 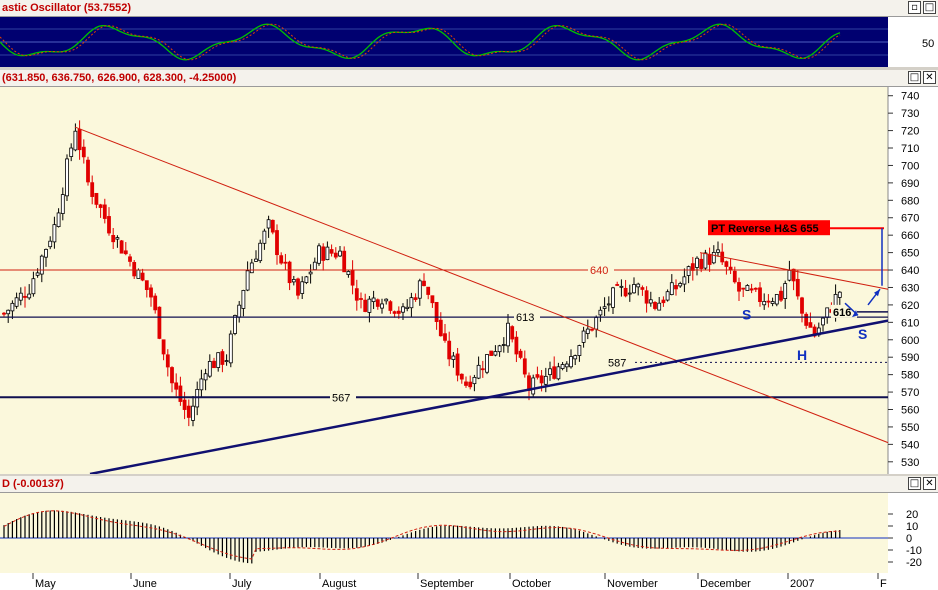 I want to click on hs-label-2: H, so click(x=802, y=355).